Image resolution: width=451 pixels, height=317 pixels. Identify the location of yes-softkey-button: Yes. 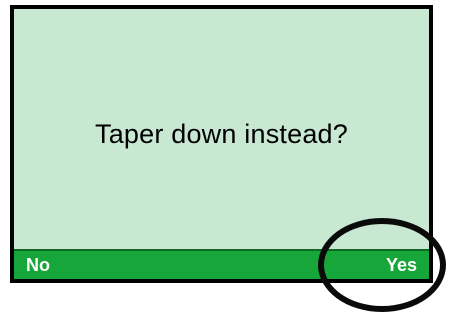
(401, 265).